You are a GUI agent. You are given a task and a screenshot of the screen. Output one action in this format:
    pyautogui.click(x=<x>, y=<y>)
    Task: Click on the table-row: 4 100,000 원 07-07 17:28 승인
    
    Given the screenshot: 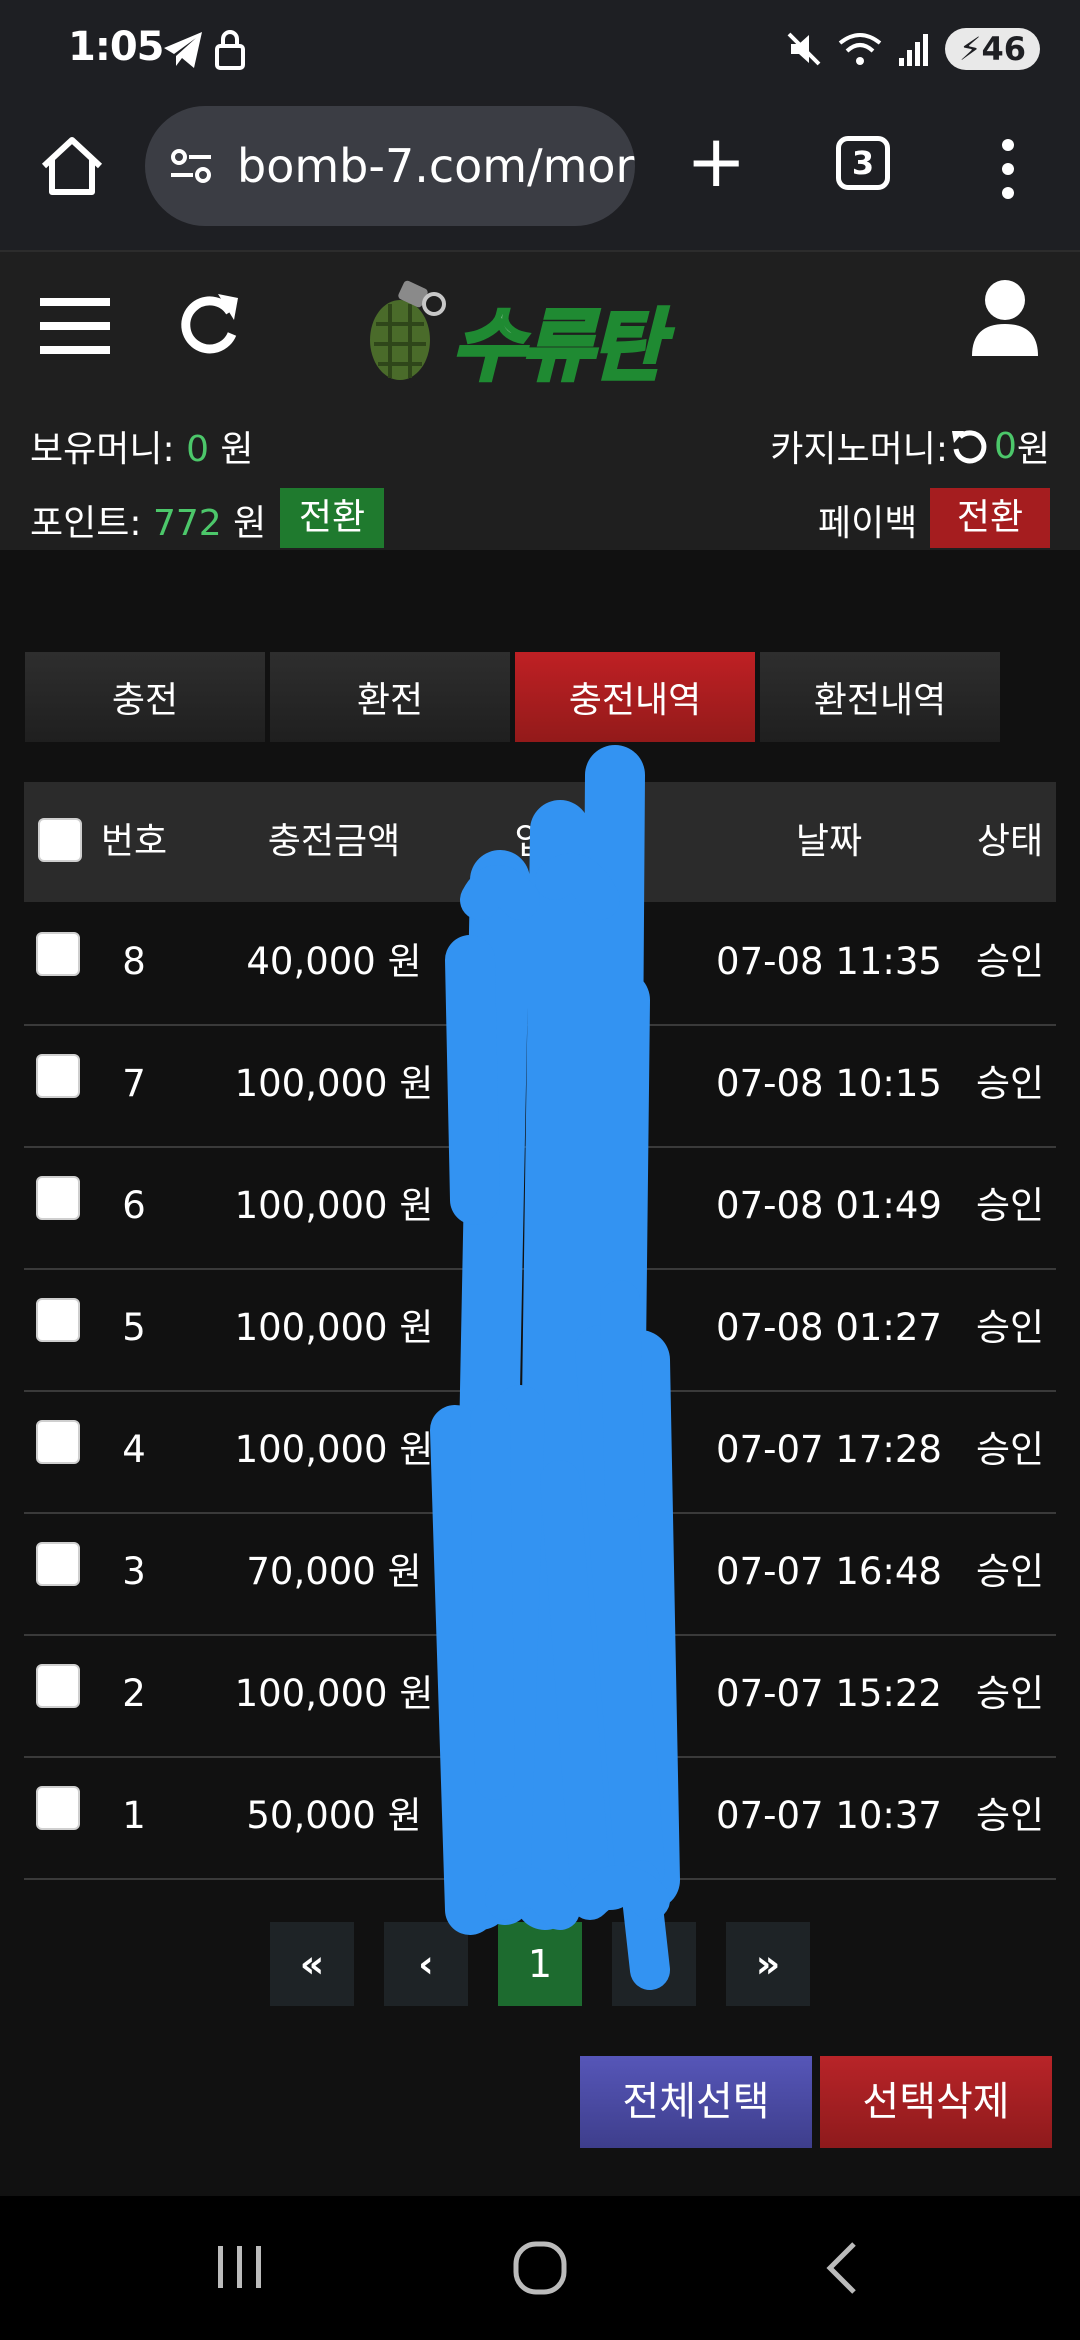 What is the action you would take?
    pyautogui.click(x=540, y=1452)
    